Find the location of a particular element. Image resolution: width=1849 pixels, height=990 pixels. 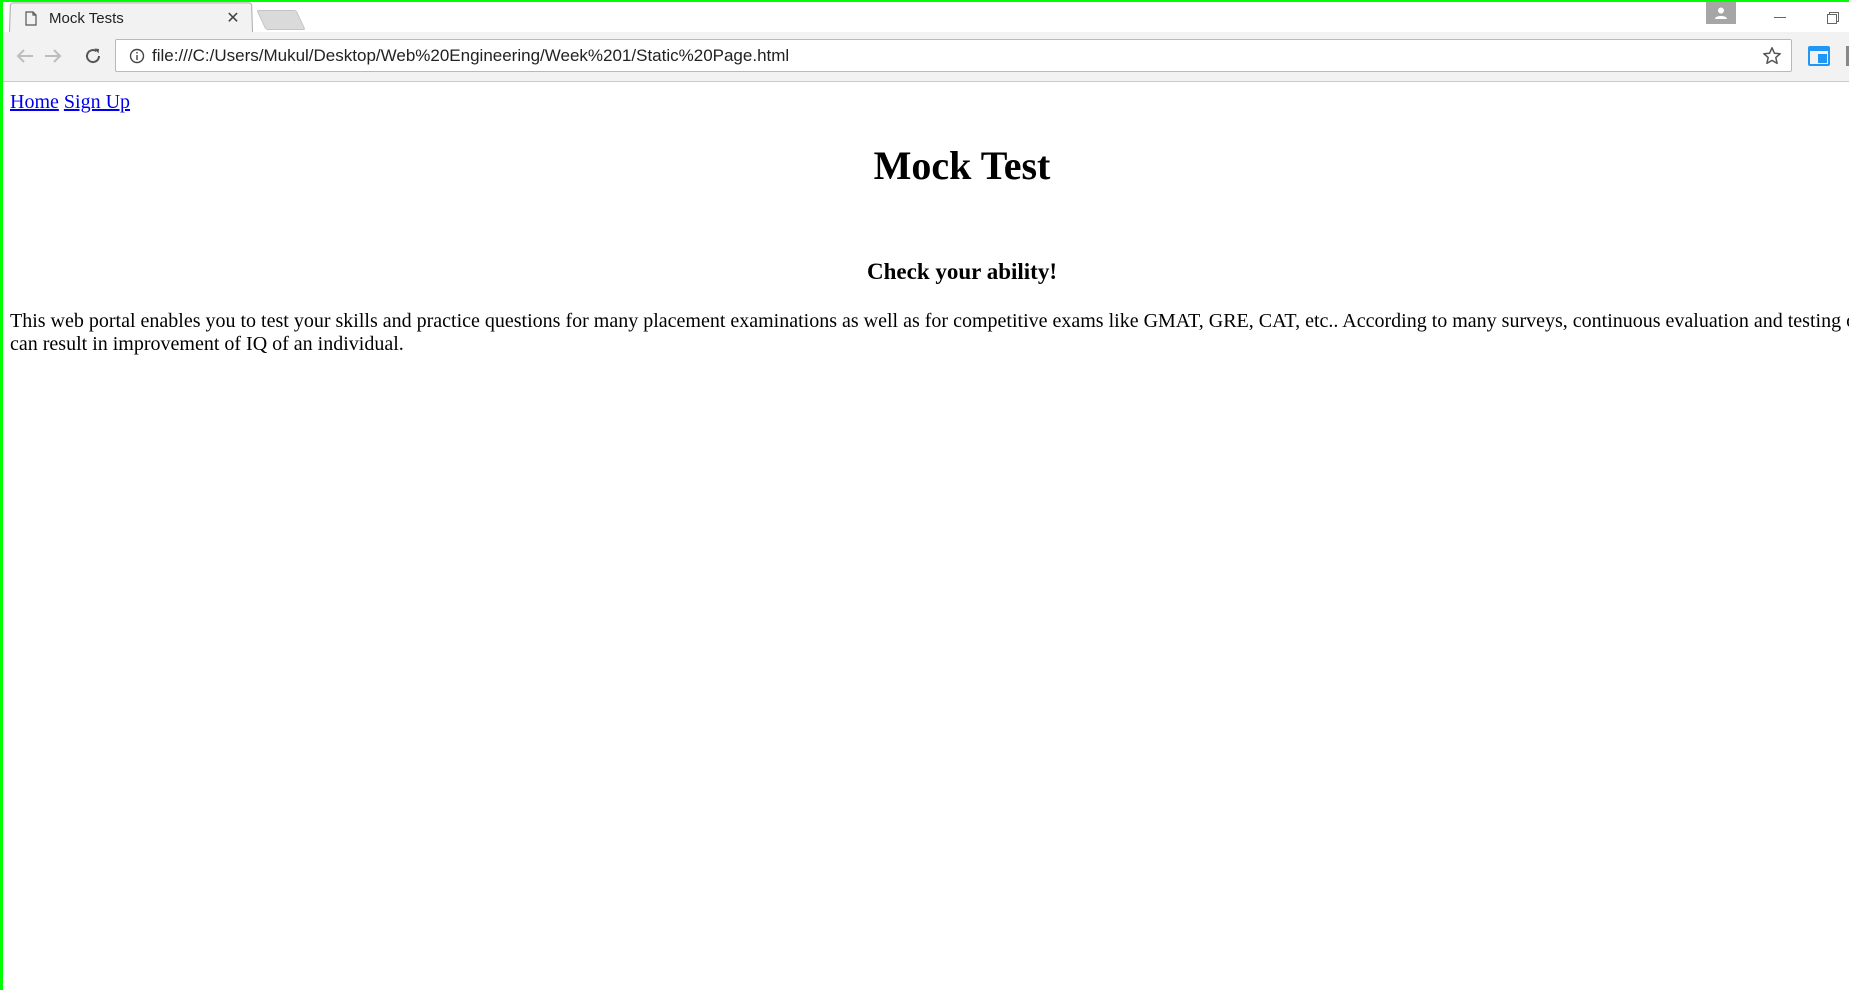

star-icon is located at coordinates (1772, 56).